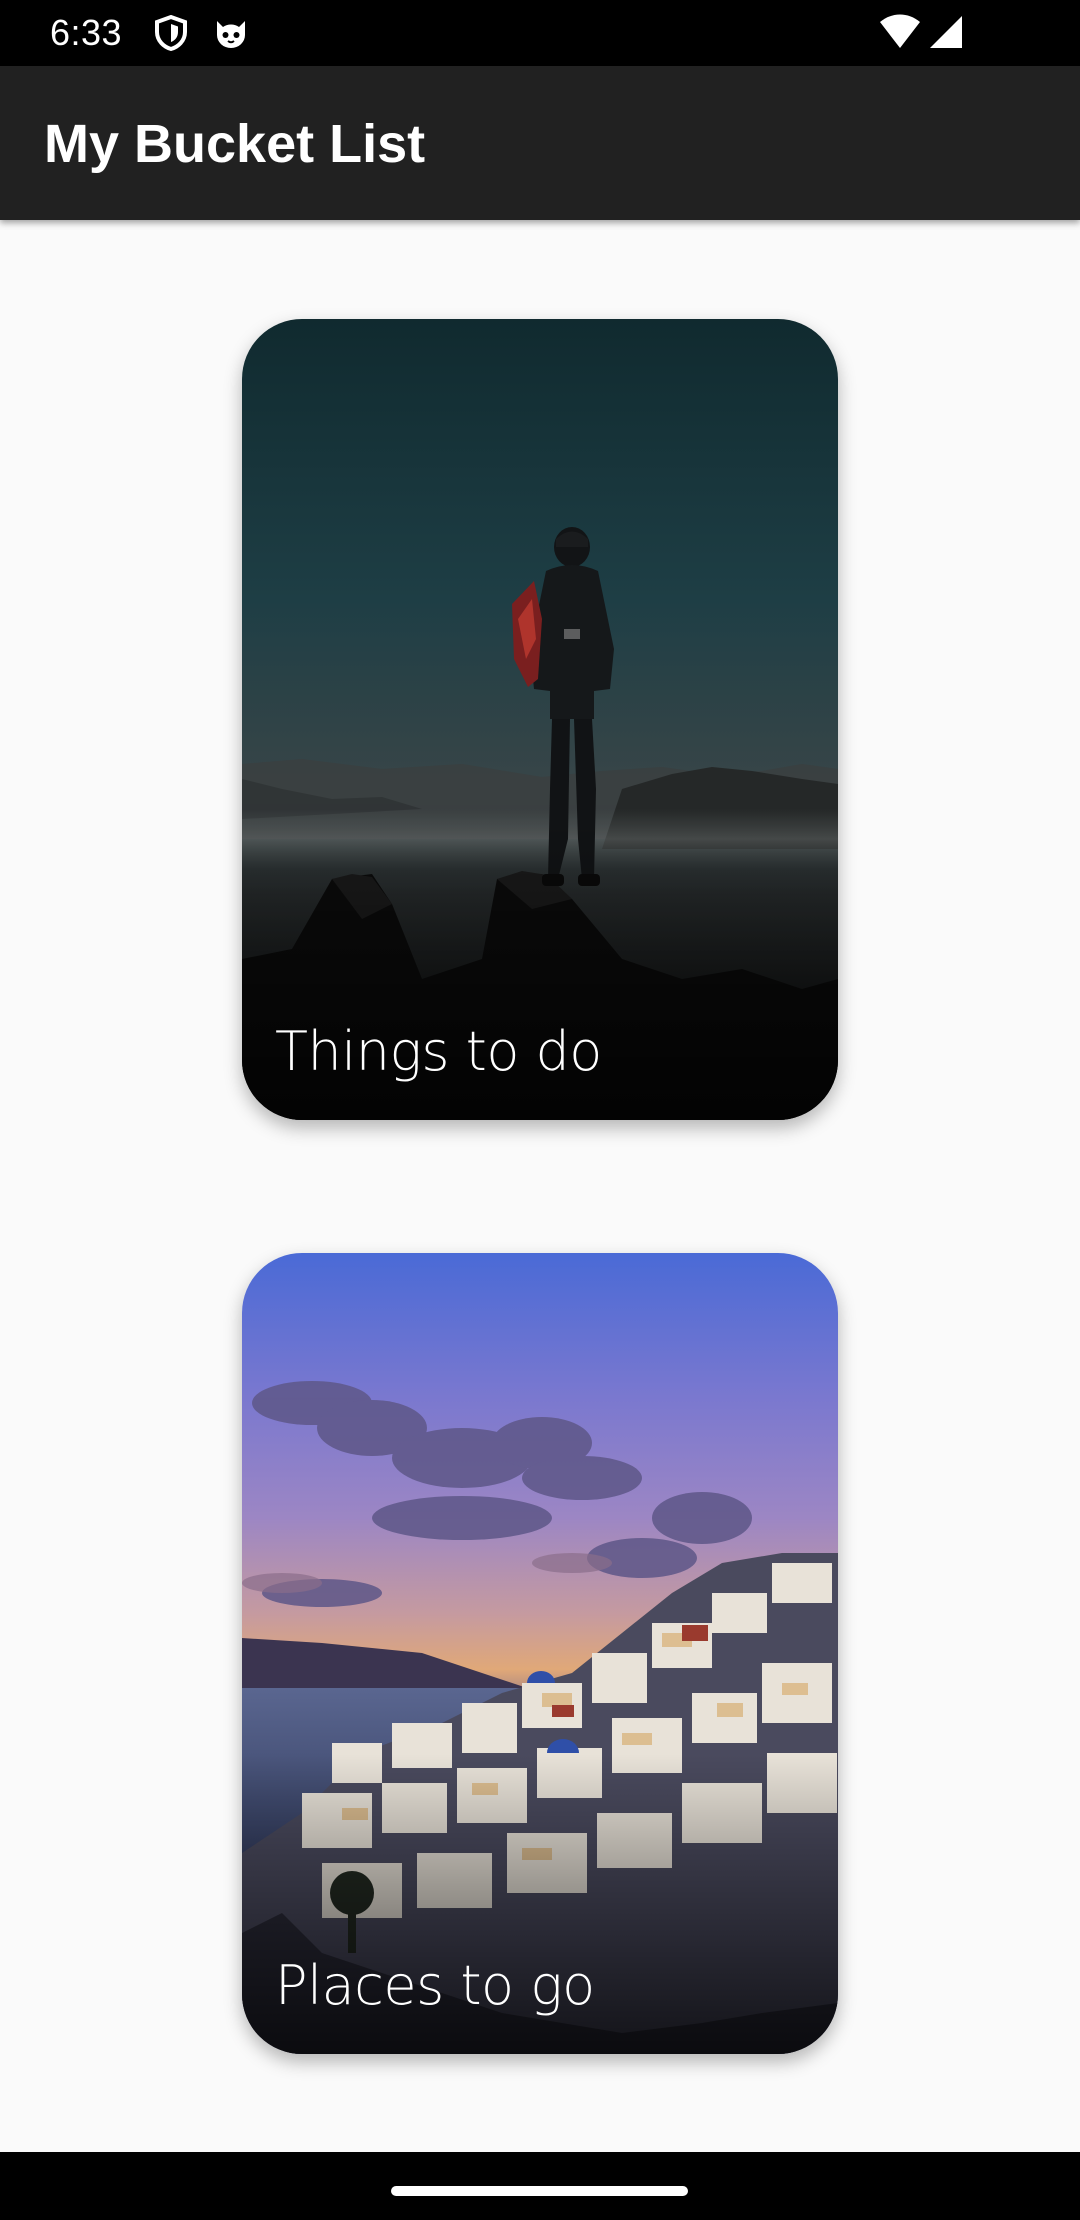  I want to click on app-bar: My Bucket List, so click(540, 143).